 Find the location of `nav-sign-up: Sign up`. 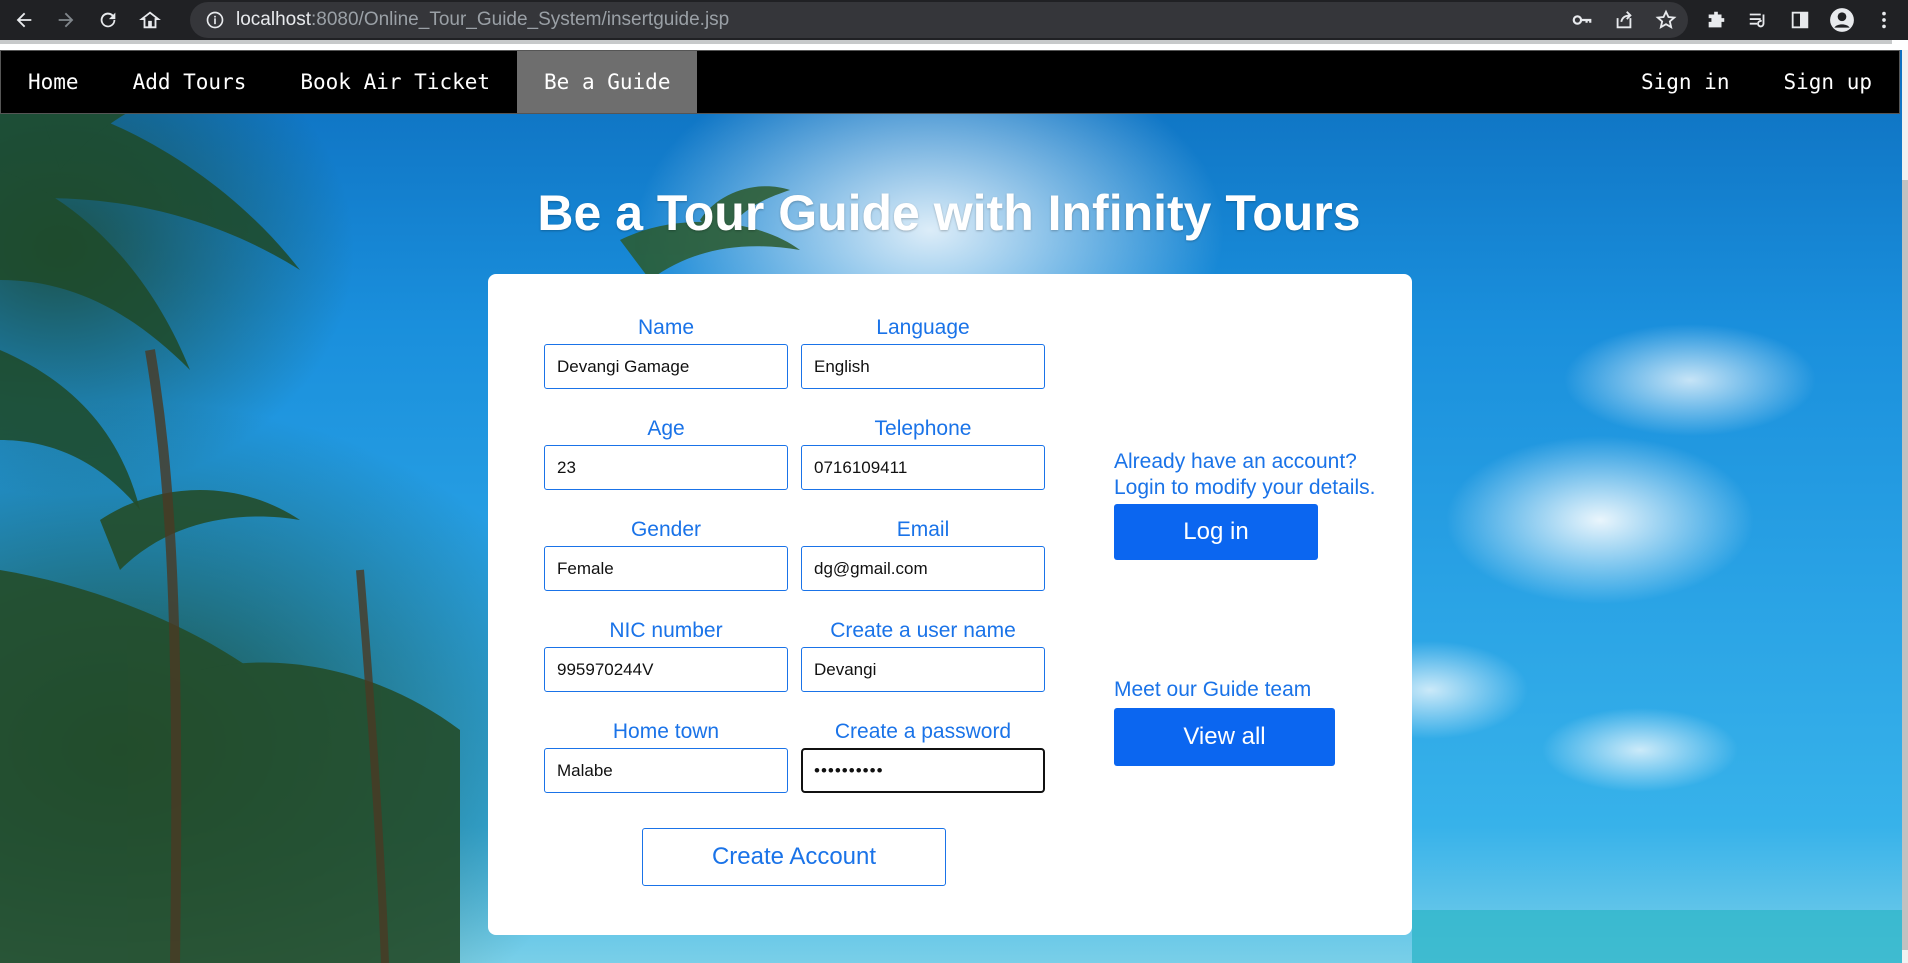

nav-sign-up: Sign up is located at coordinates (1827, 82).